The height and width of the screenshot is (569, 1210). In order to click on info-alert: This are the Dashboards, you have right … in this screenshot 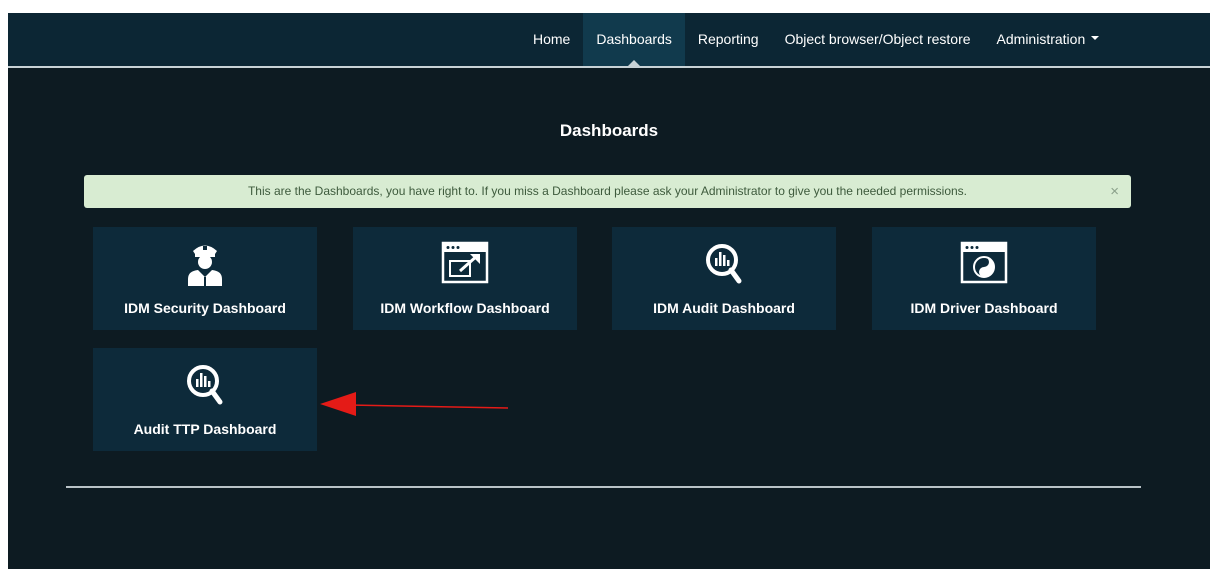, I will do `click(607, 191)`.